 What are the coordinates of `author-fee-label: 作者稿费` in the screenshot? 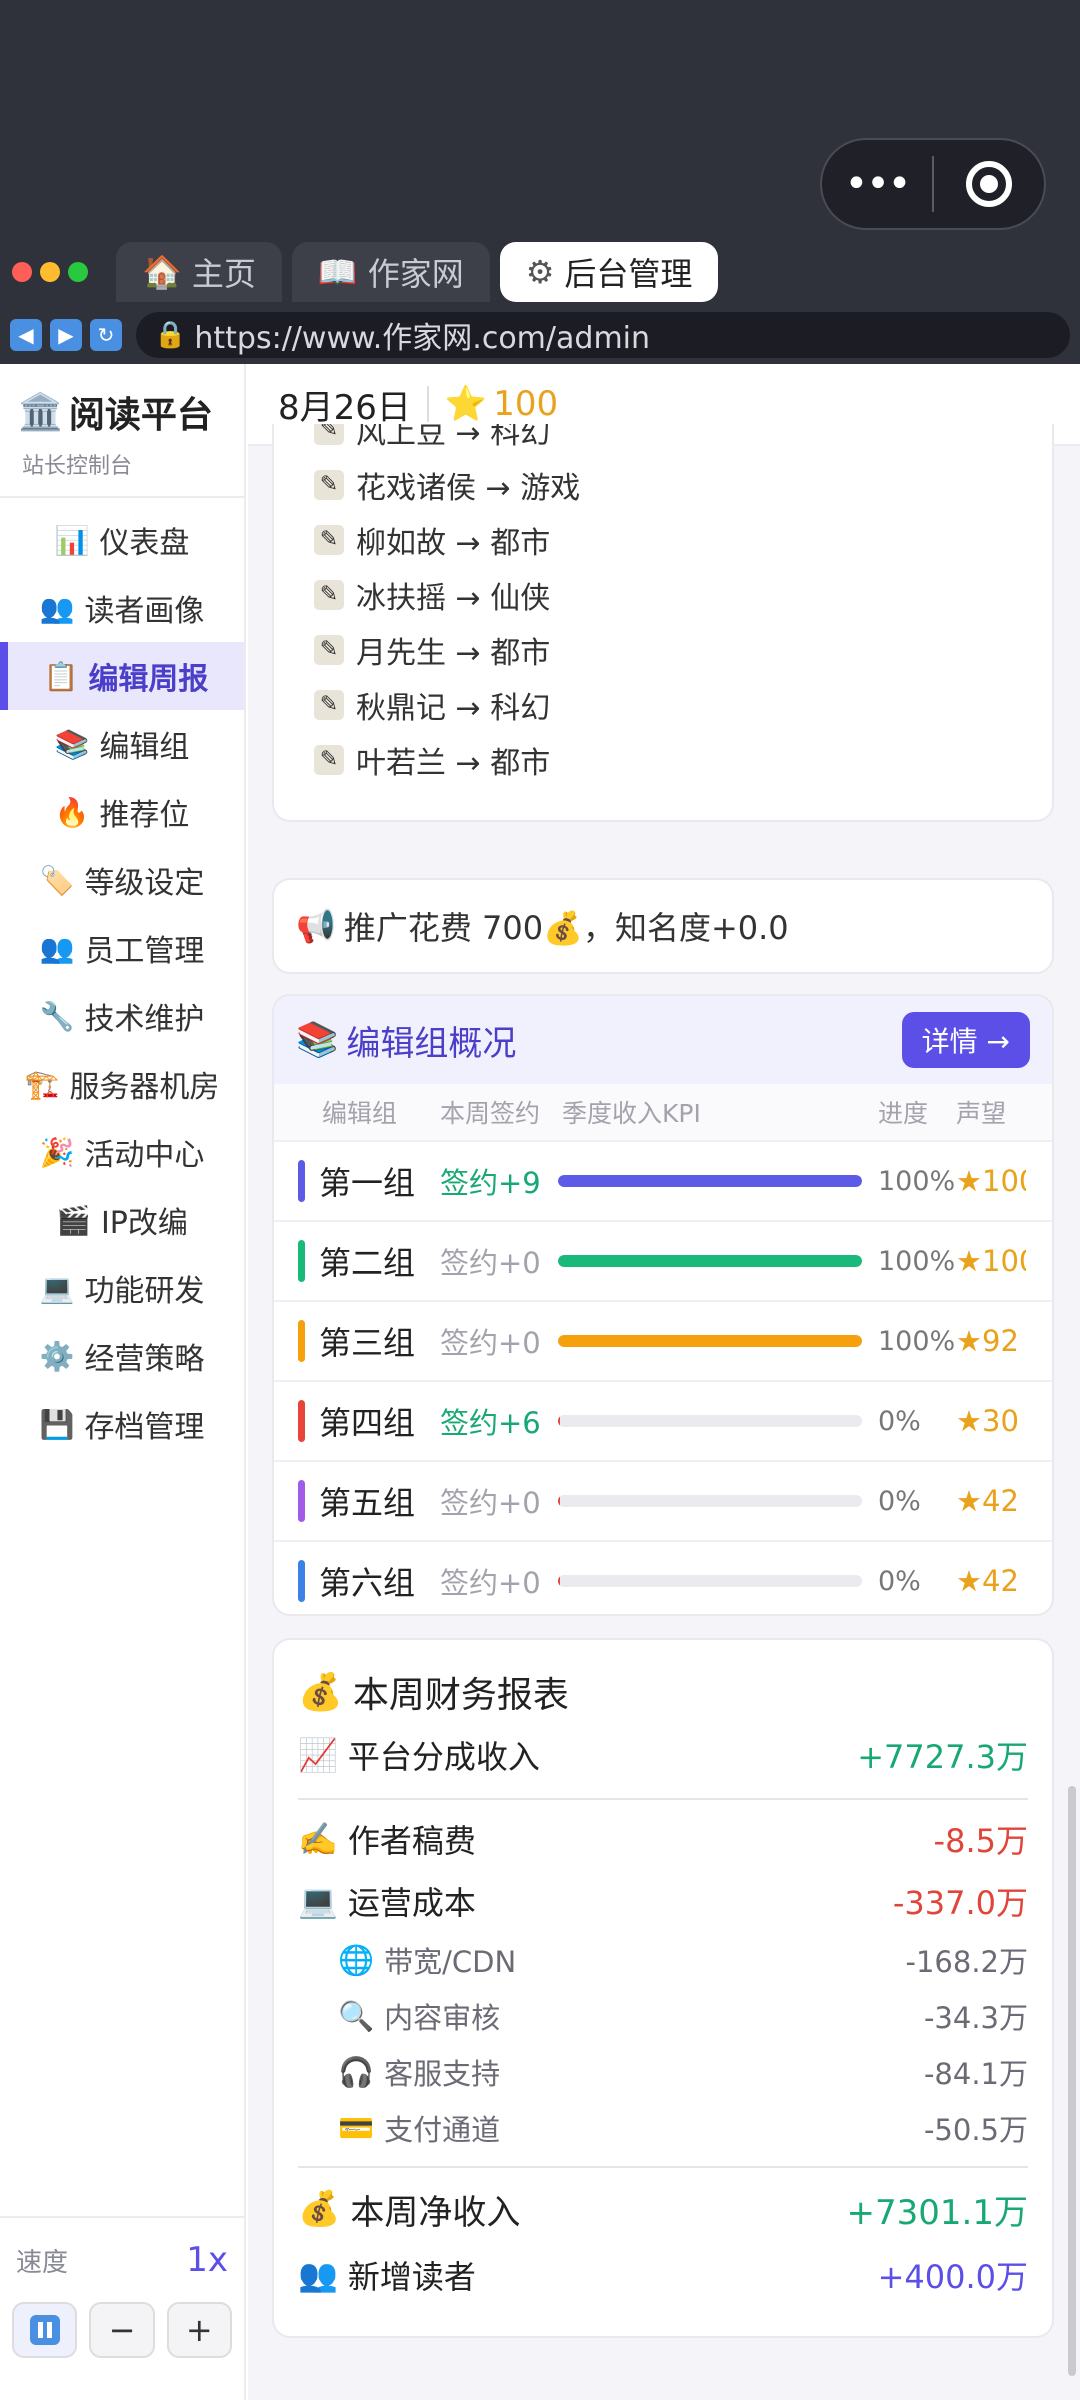 It's located at (411, 1841).